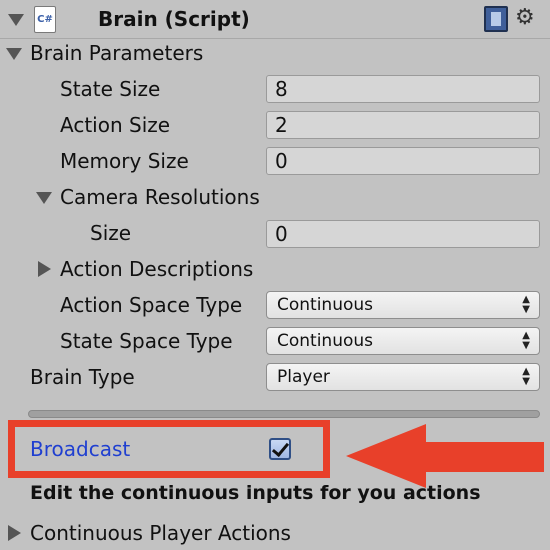 This screenshot has width=550, height=550. What do you see at coordinates (525, 18) in the screenshot?
I see `gear-icon: ⚙` at bounding box center [525, 18].